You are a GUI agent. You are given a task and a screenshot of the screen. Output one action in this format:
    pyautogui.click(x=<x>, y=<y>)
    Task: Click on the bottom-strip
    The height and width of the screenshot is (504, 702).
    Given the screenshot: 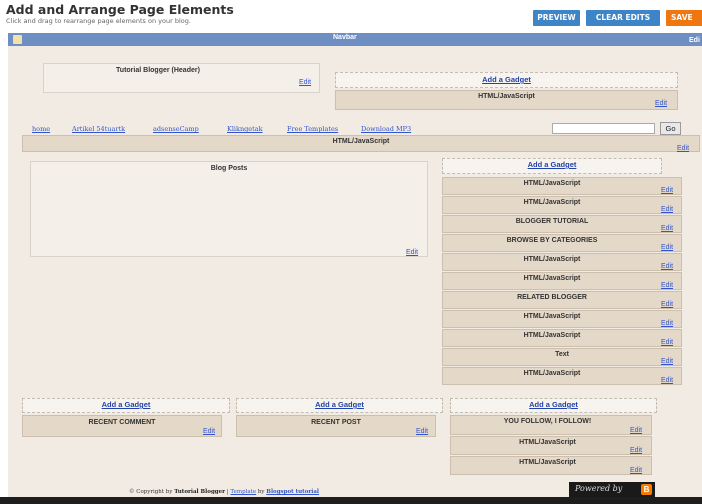 What is the action you would take?
    pyautogui.click(x=351, y=500)
    